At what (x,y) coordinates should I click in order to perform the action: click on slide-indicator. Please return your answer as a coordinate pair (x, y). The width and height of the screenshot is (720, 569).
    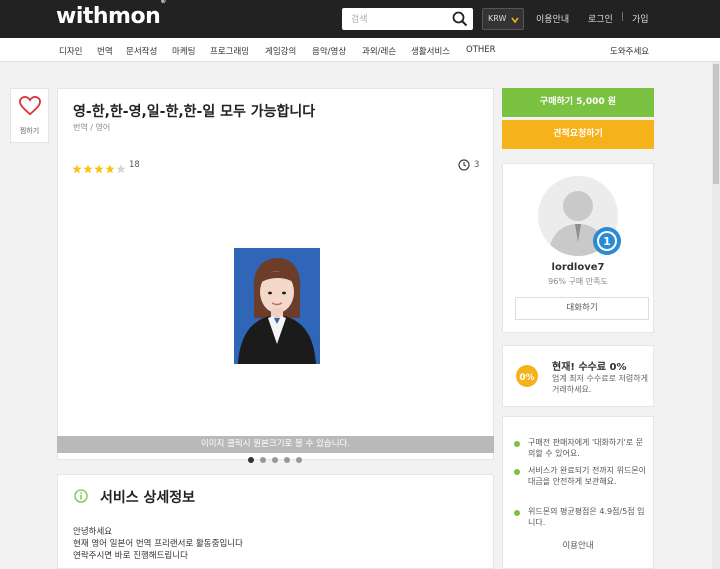
    Looking at the image, I should click on (278, 461).